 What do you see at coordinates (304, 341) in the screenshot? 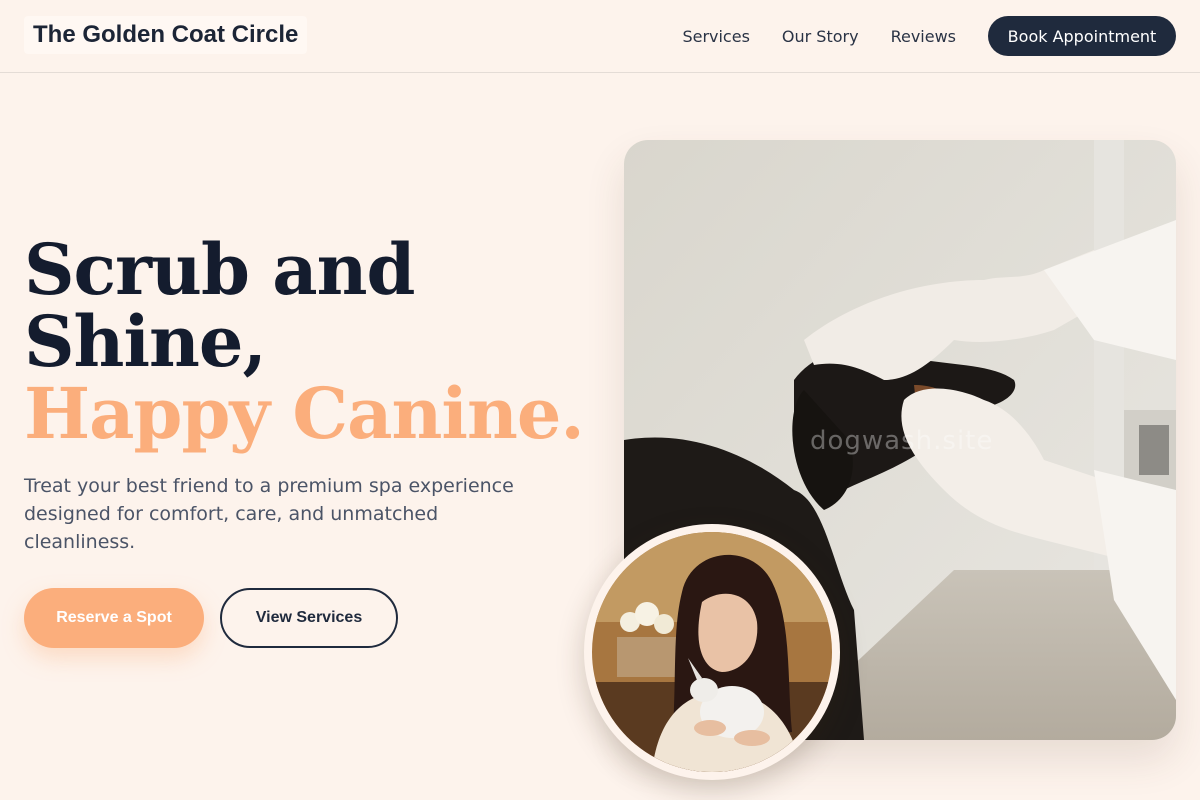
I see `hero-headline: Scrub and Shine, Happy Canine.` at bounding box center [304, 341].